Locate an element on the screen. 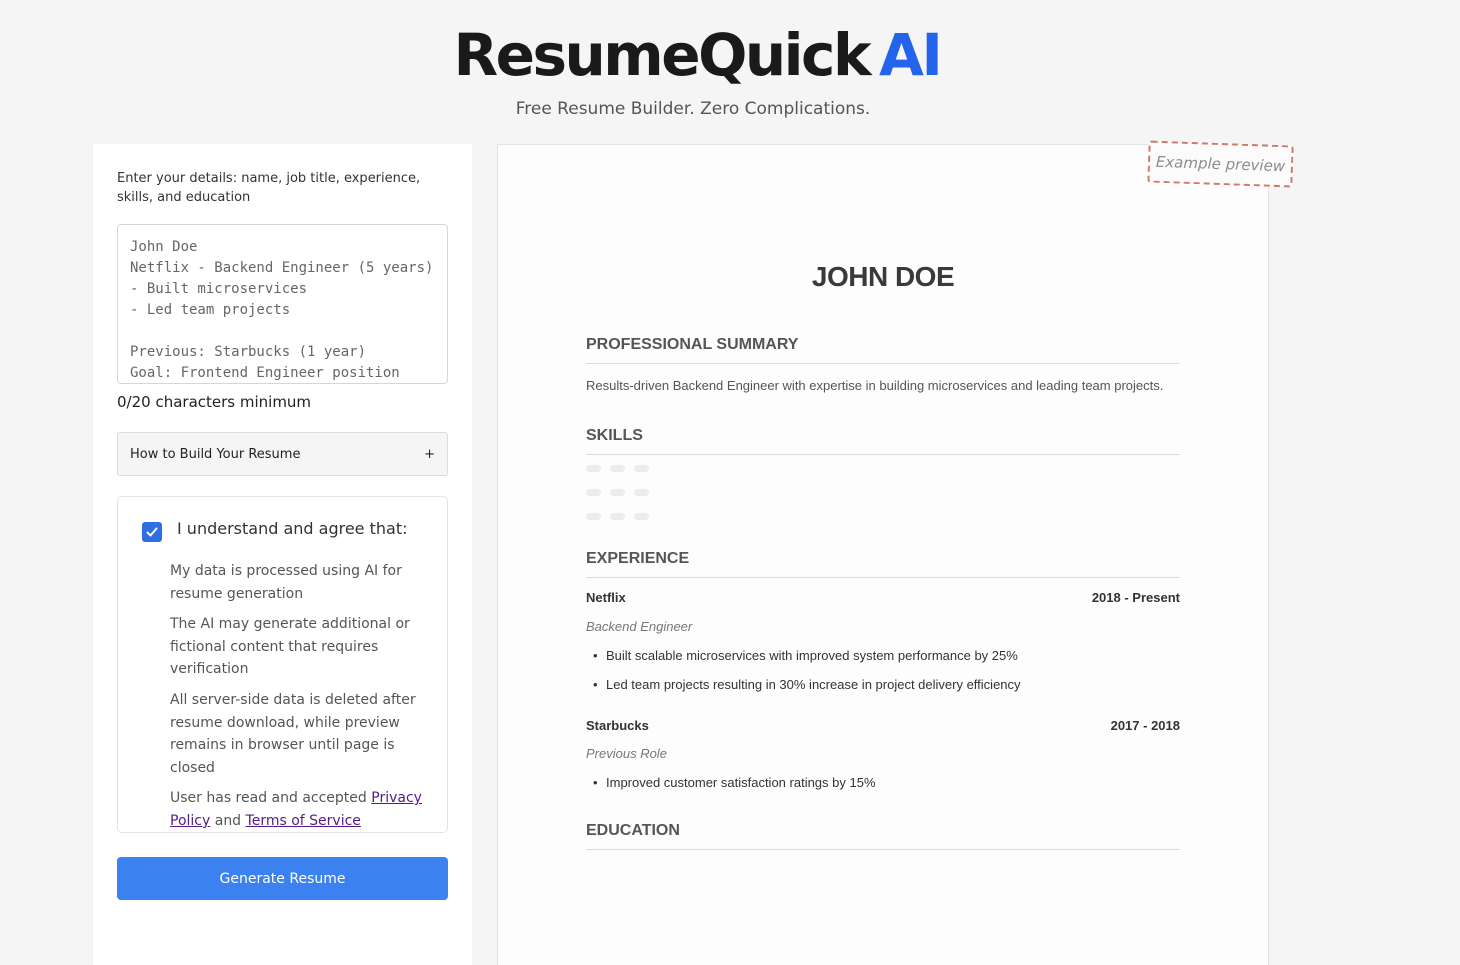 The image size is (1460, 965). logo: ResumeQuick AI is located at coordinates (697, 55).